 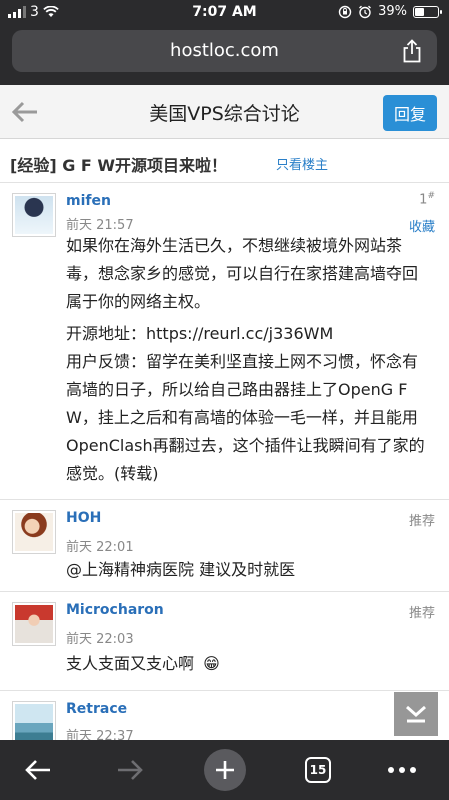 I want to click on grin-emoji-icon: 😁, so click(x=211, y=663).